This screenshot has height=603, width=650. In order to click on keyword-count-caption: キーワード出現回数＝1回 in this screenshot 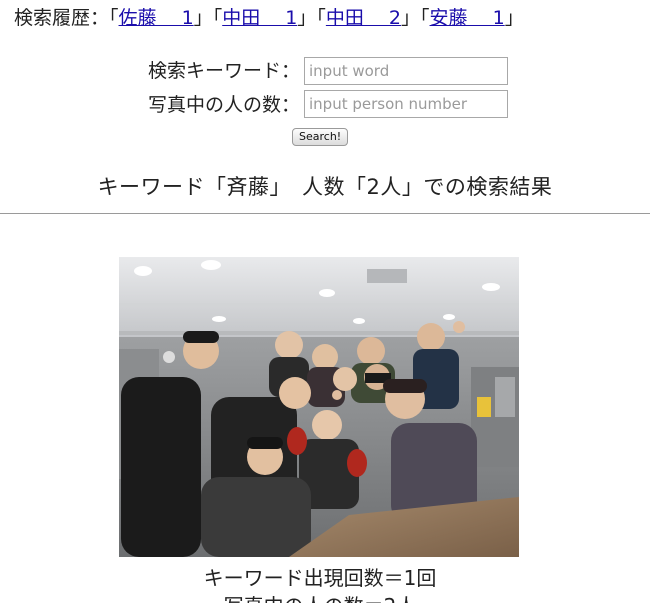, I will do `click(320, 578)`.